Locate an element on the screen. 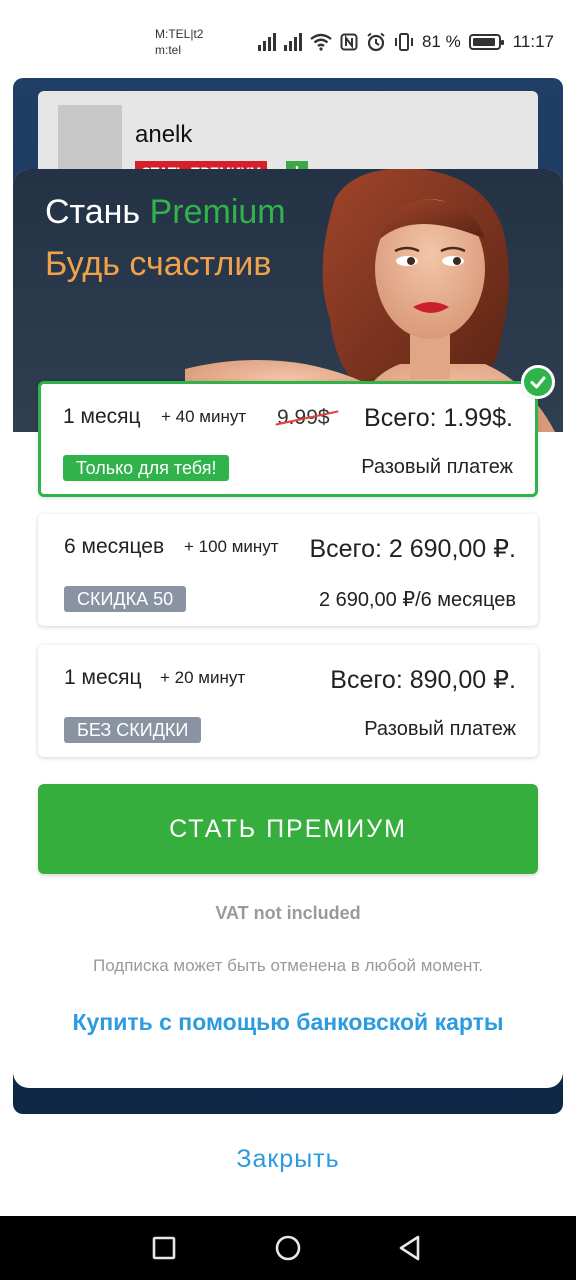  plan-extra-minutes: + 20 минут is located at coordinates (203, 677).